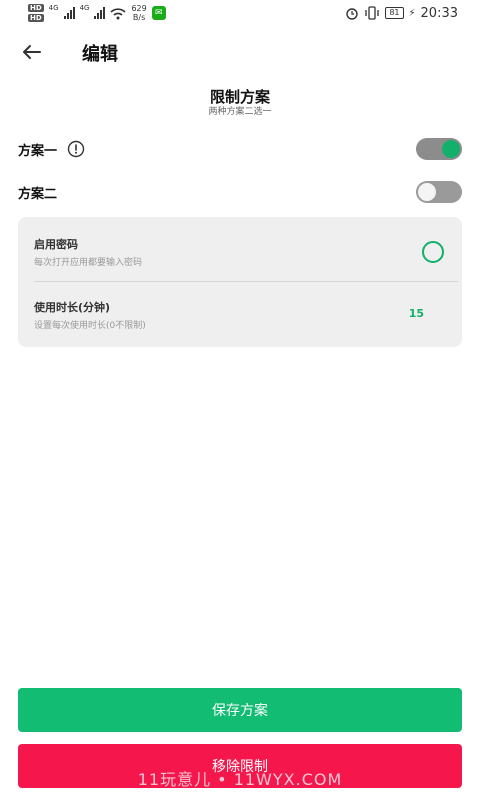 This screenshot has height=800, width=480. I want to click on battery-level: 81, so click(394, 13).